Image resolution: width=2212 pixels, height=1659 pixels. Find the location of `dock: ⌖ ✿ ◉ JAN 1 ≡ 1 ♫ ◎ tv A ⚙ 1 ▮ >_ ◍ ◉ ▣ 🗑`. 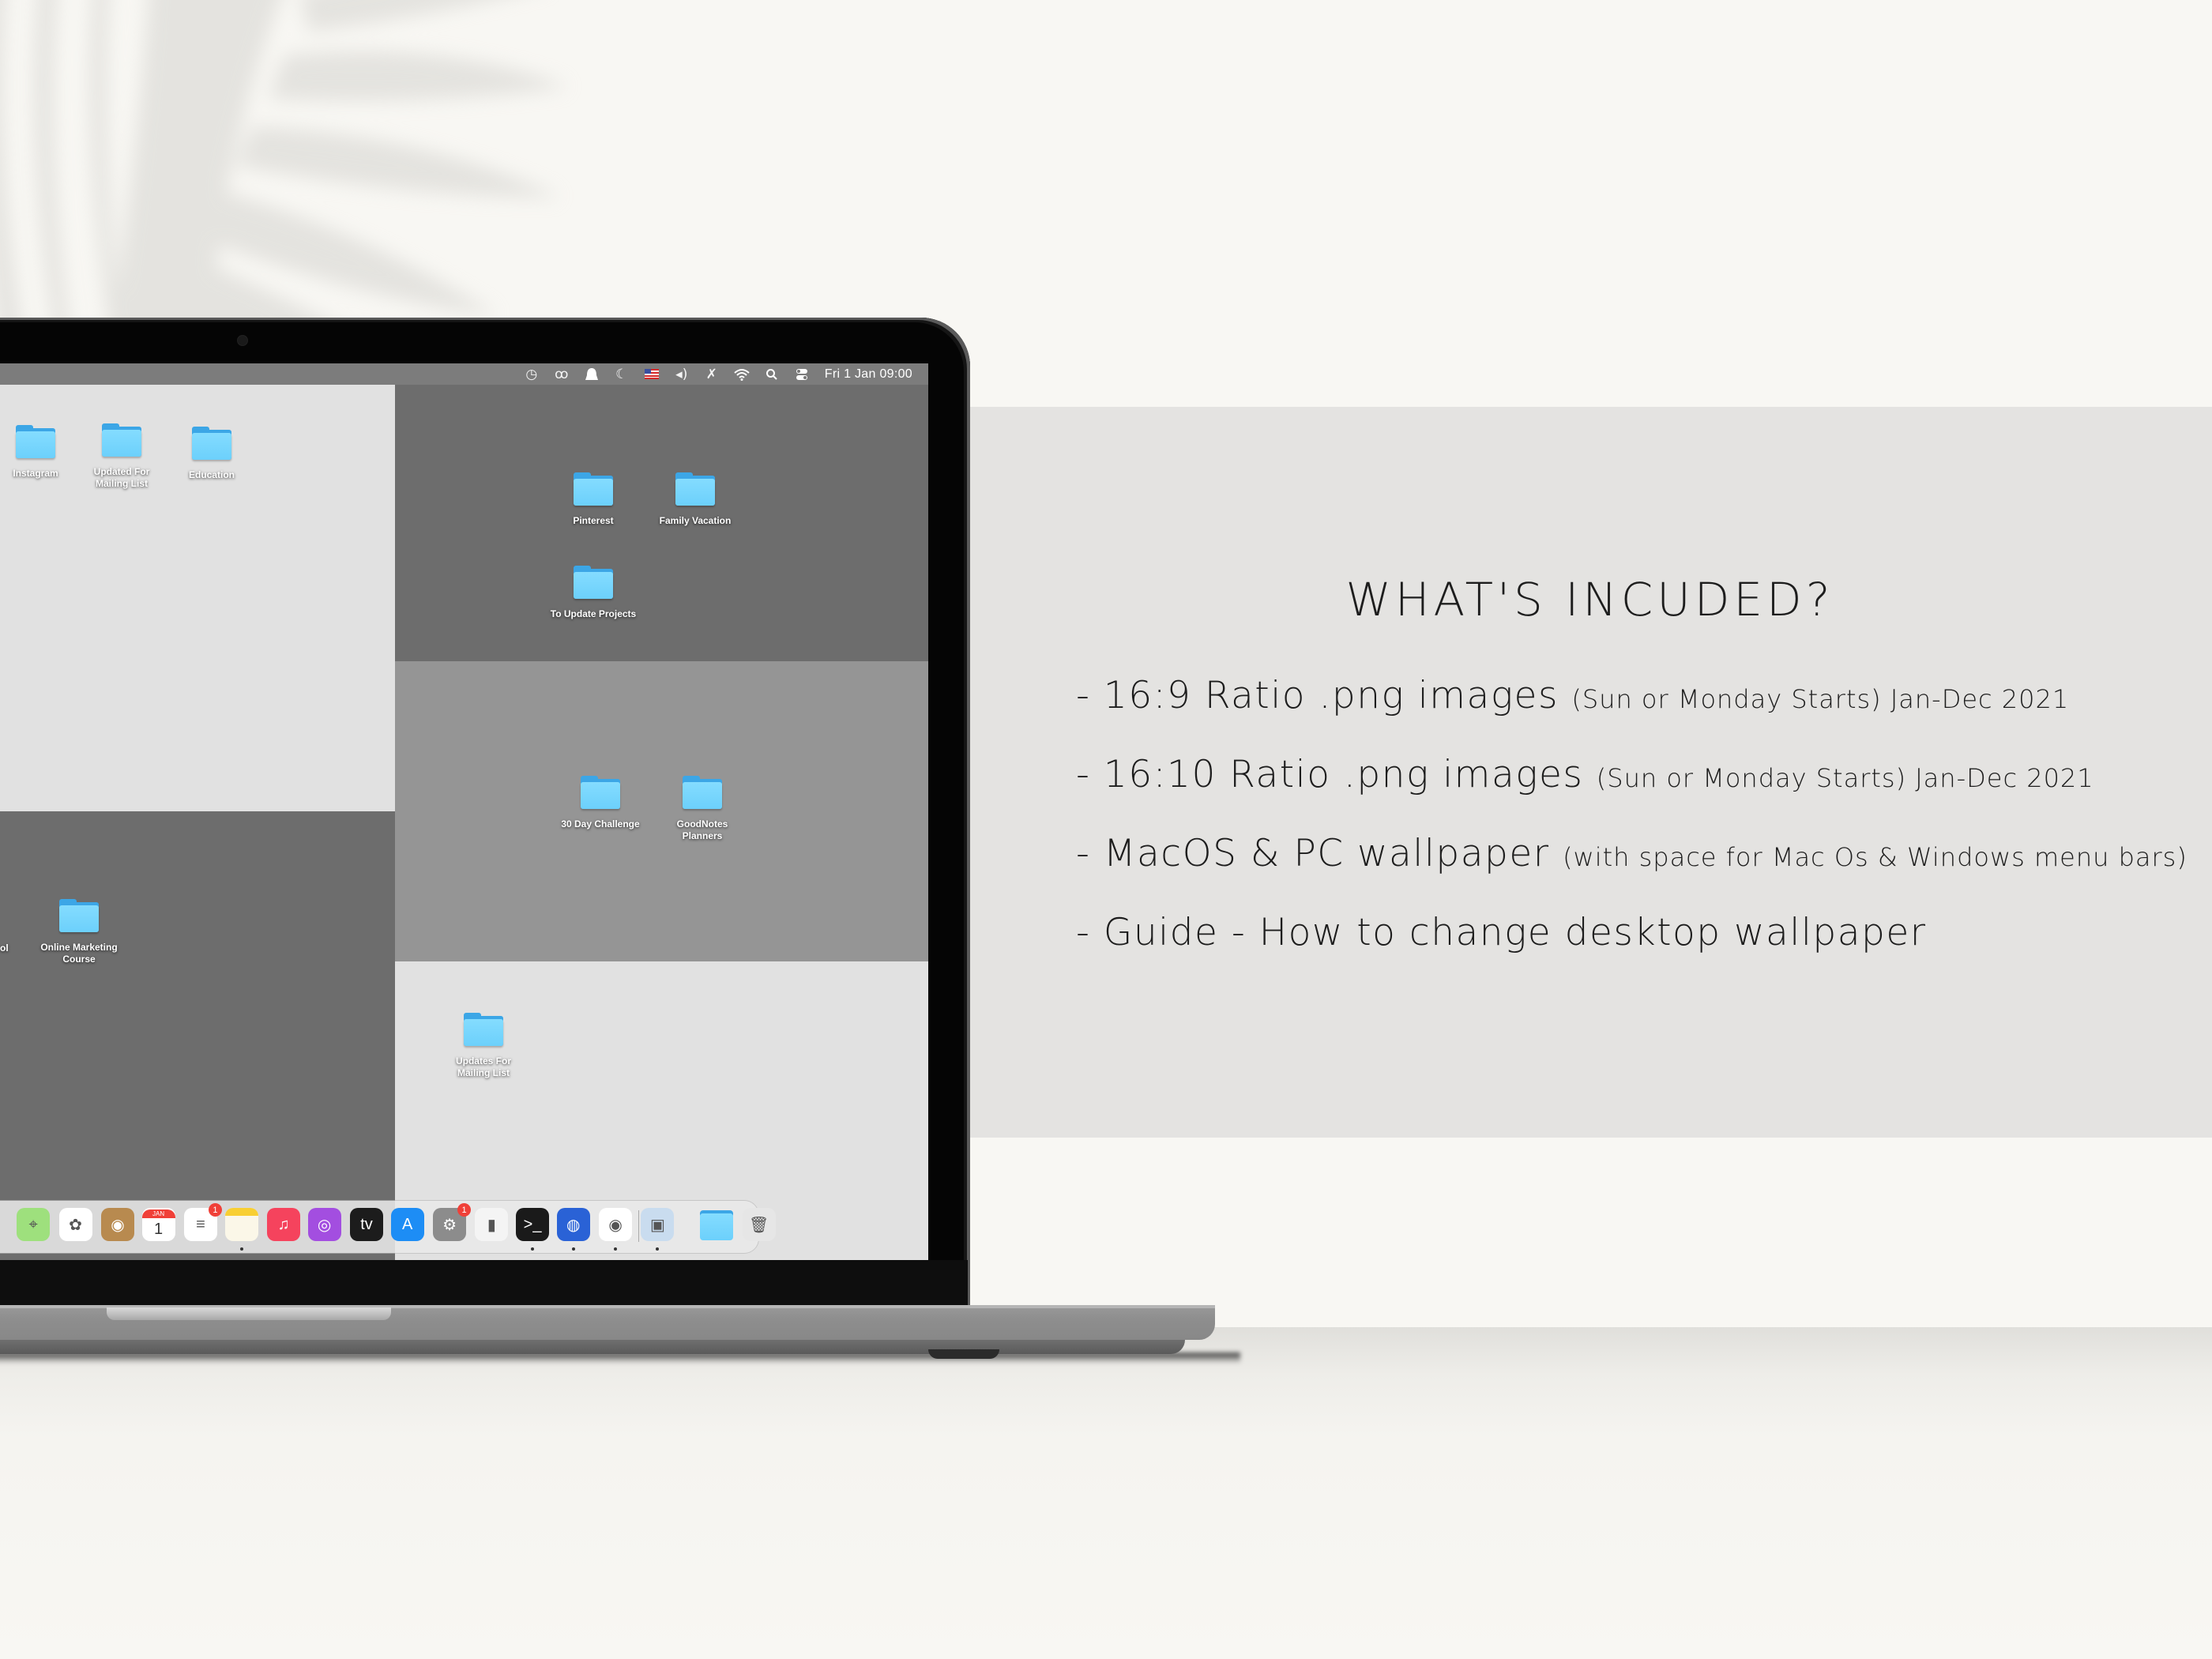

dock: ⌖ ✿ ◉ JAN 1 ≡ 1 ♫ ◎ tv A ⚙ 1 ▮ >_ ◍ ◉ ▣ 🗑 is located at coordinates (388, 1227).